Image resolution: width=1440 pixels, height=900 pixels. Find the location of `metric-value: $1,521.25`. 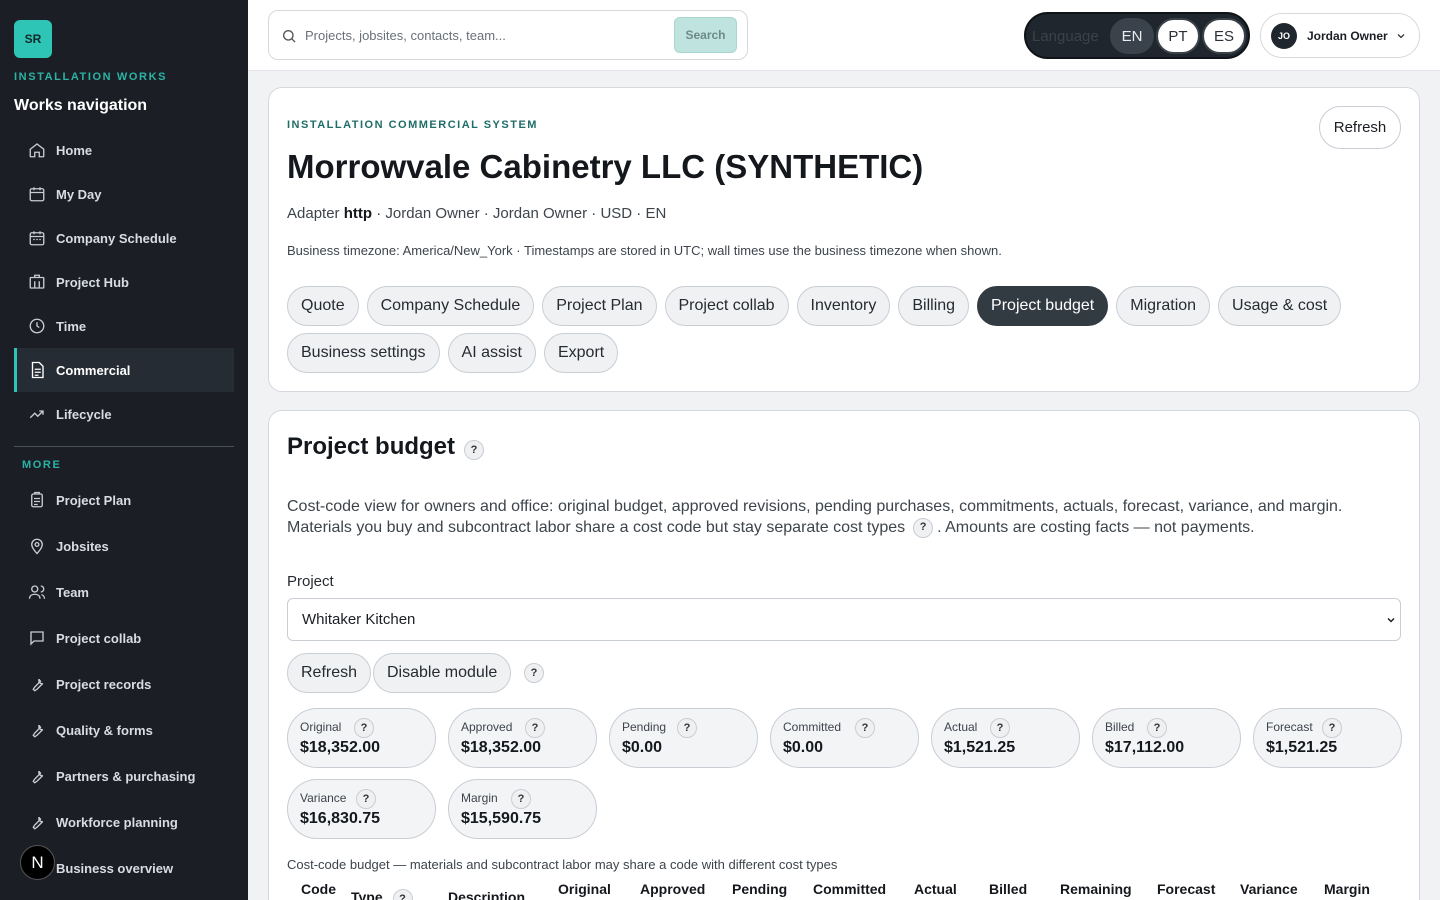

metric-value: $1,521.25 is located at coordinates (980, 747).